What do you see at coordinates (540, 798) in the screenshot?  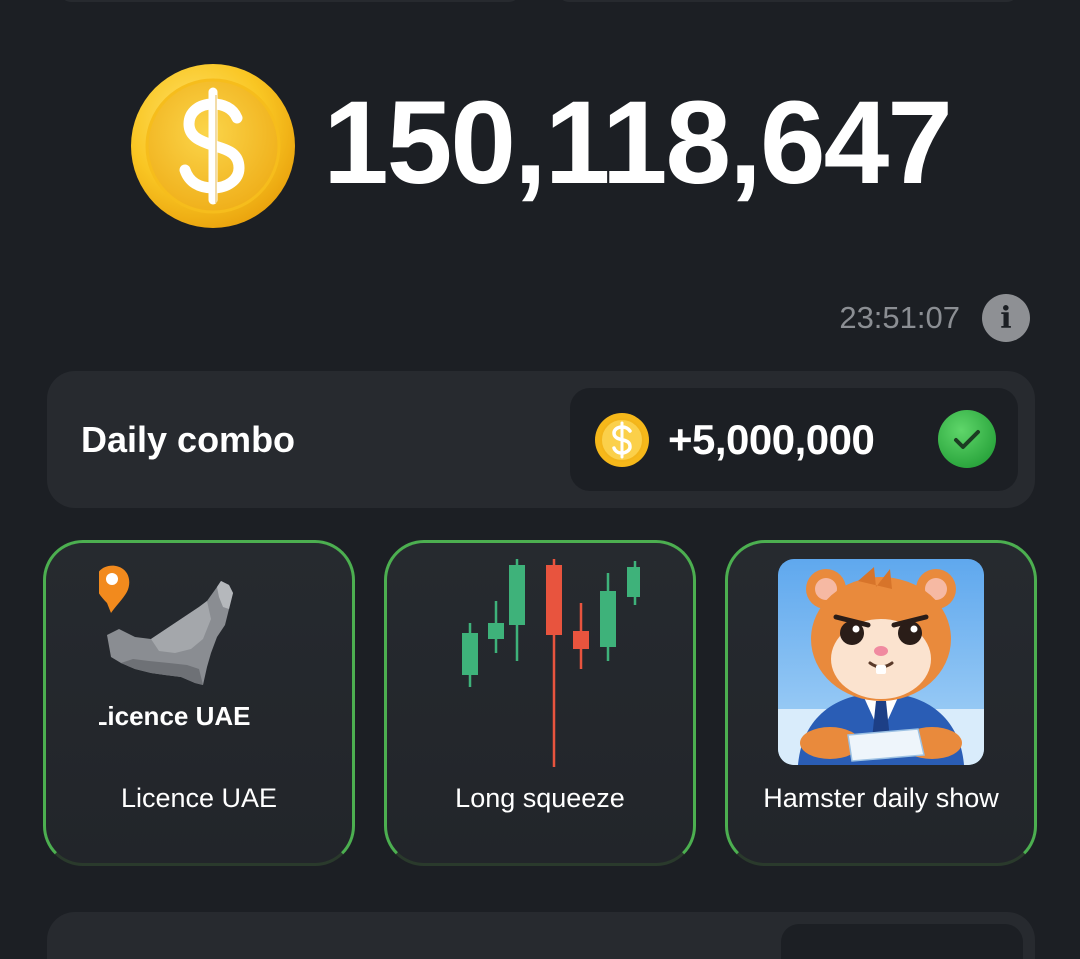 I see `combo-card-label: Long squeeze` at bounding box center [540, 798].